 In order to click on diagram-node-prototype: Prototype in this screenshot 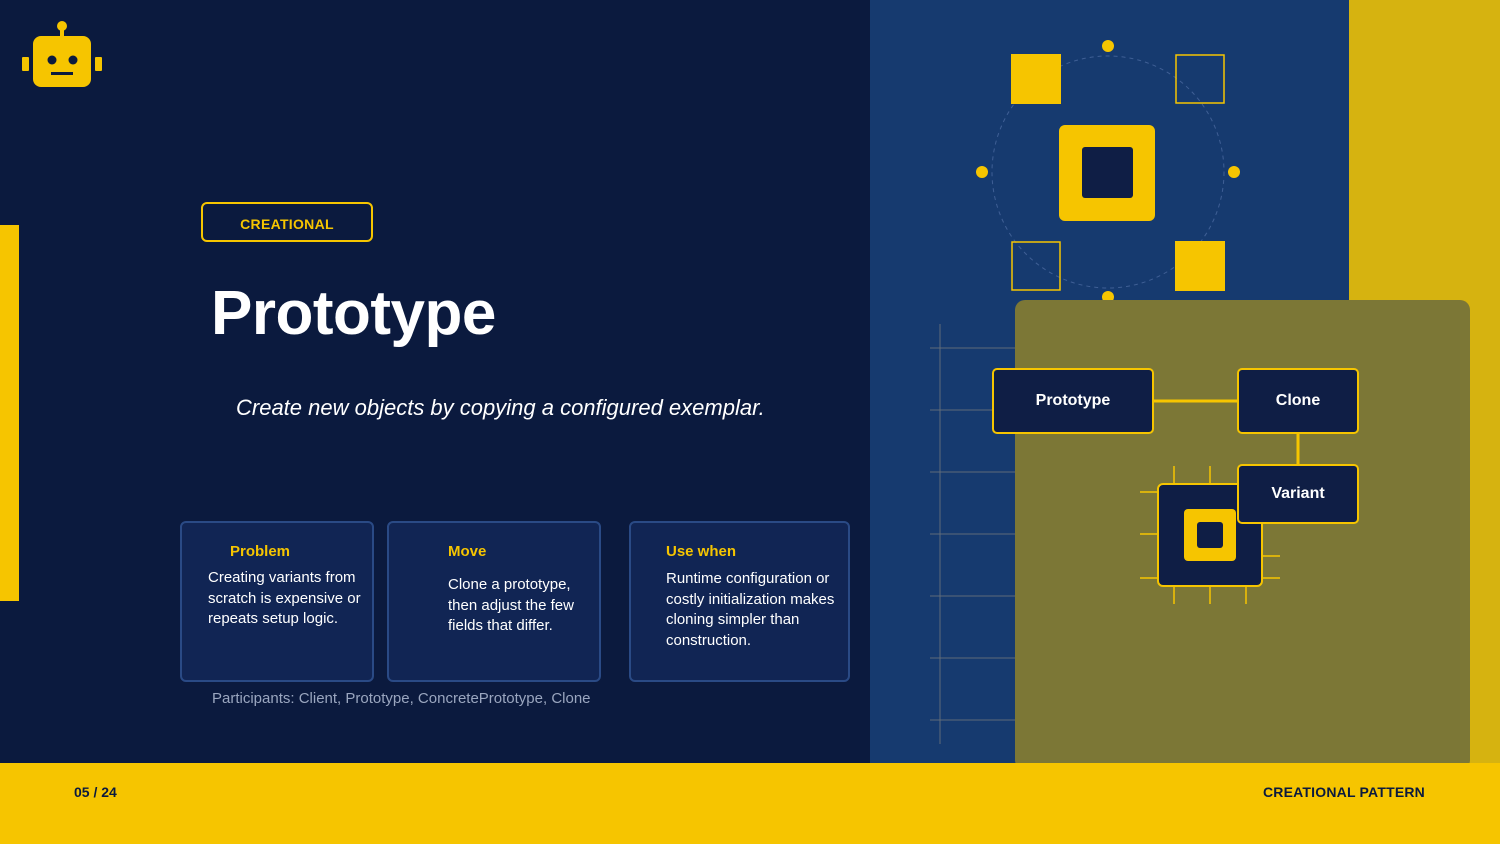, I will do `click(1073, 401)`.